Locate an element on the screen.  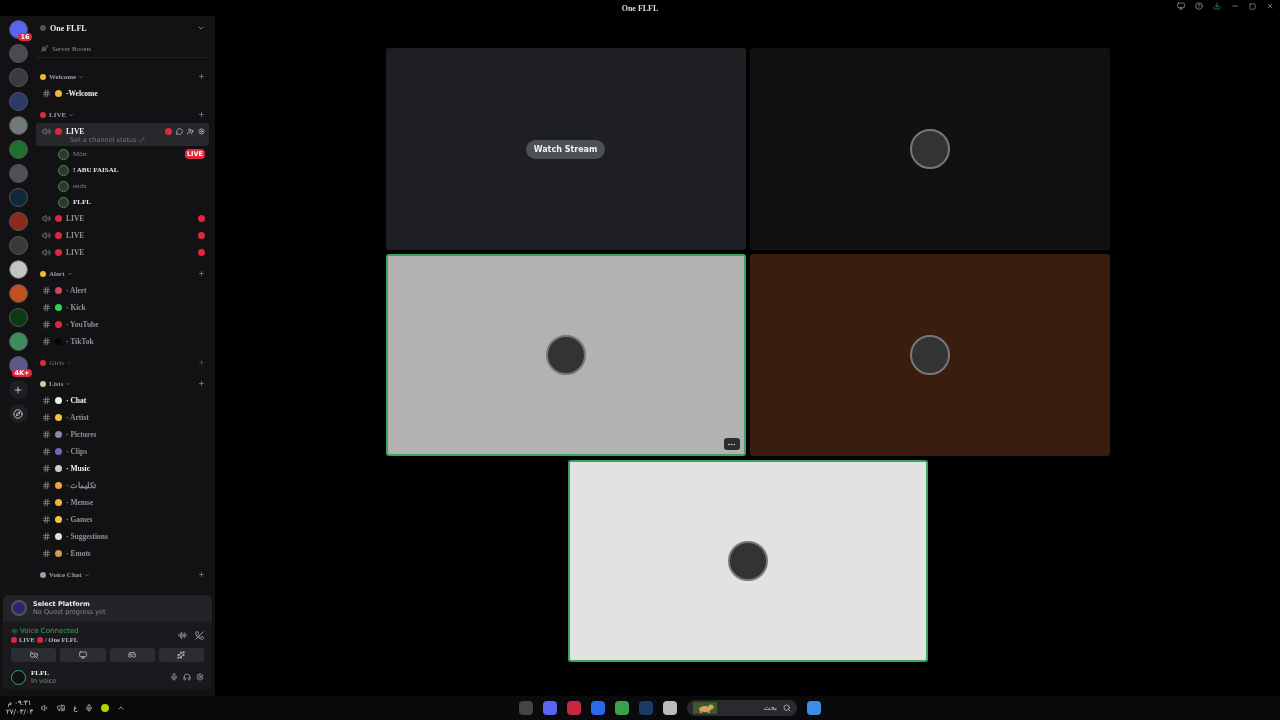
video-tile: Watch Stream is located at coordinates (565, 149).